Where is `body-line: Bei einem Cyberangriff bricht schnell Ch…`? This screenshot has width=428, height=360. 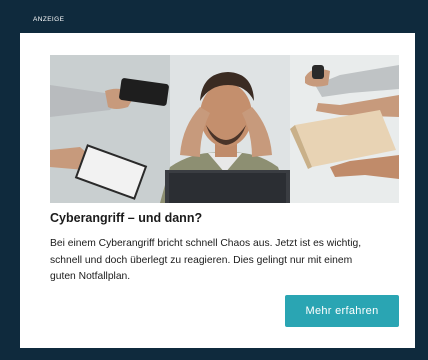
body-line: Bei einem Cyberangriff bricht schnell Ch… is located at coordinates (206, 243).